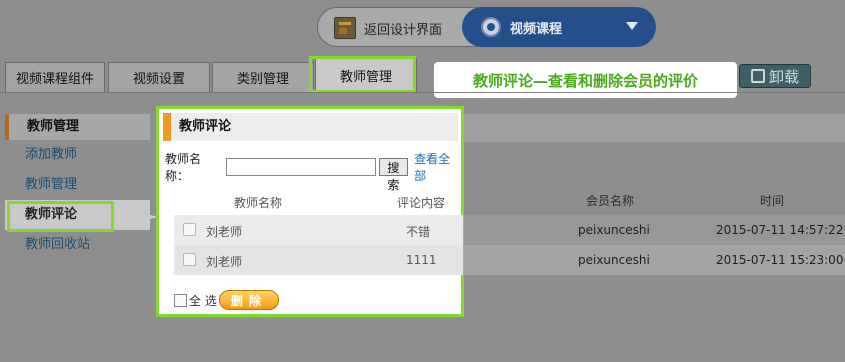  I want to click on module-switcher: 返回设计界面 视频课程, so click(486, 27).